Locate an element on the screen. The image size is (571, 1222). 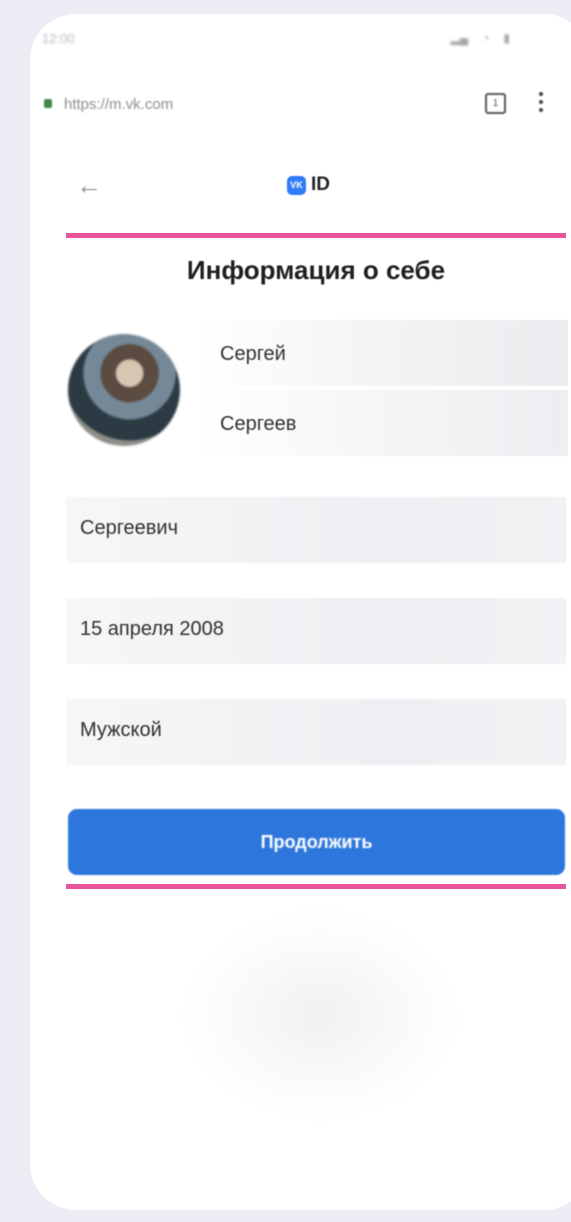
menu-icon is located at coordinates (541, 103).